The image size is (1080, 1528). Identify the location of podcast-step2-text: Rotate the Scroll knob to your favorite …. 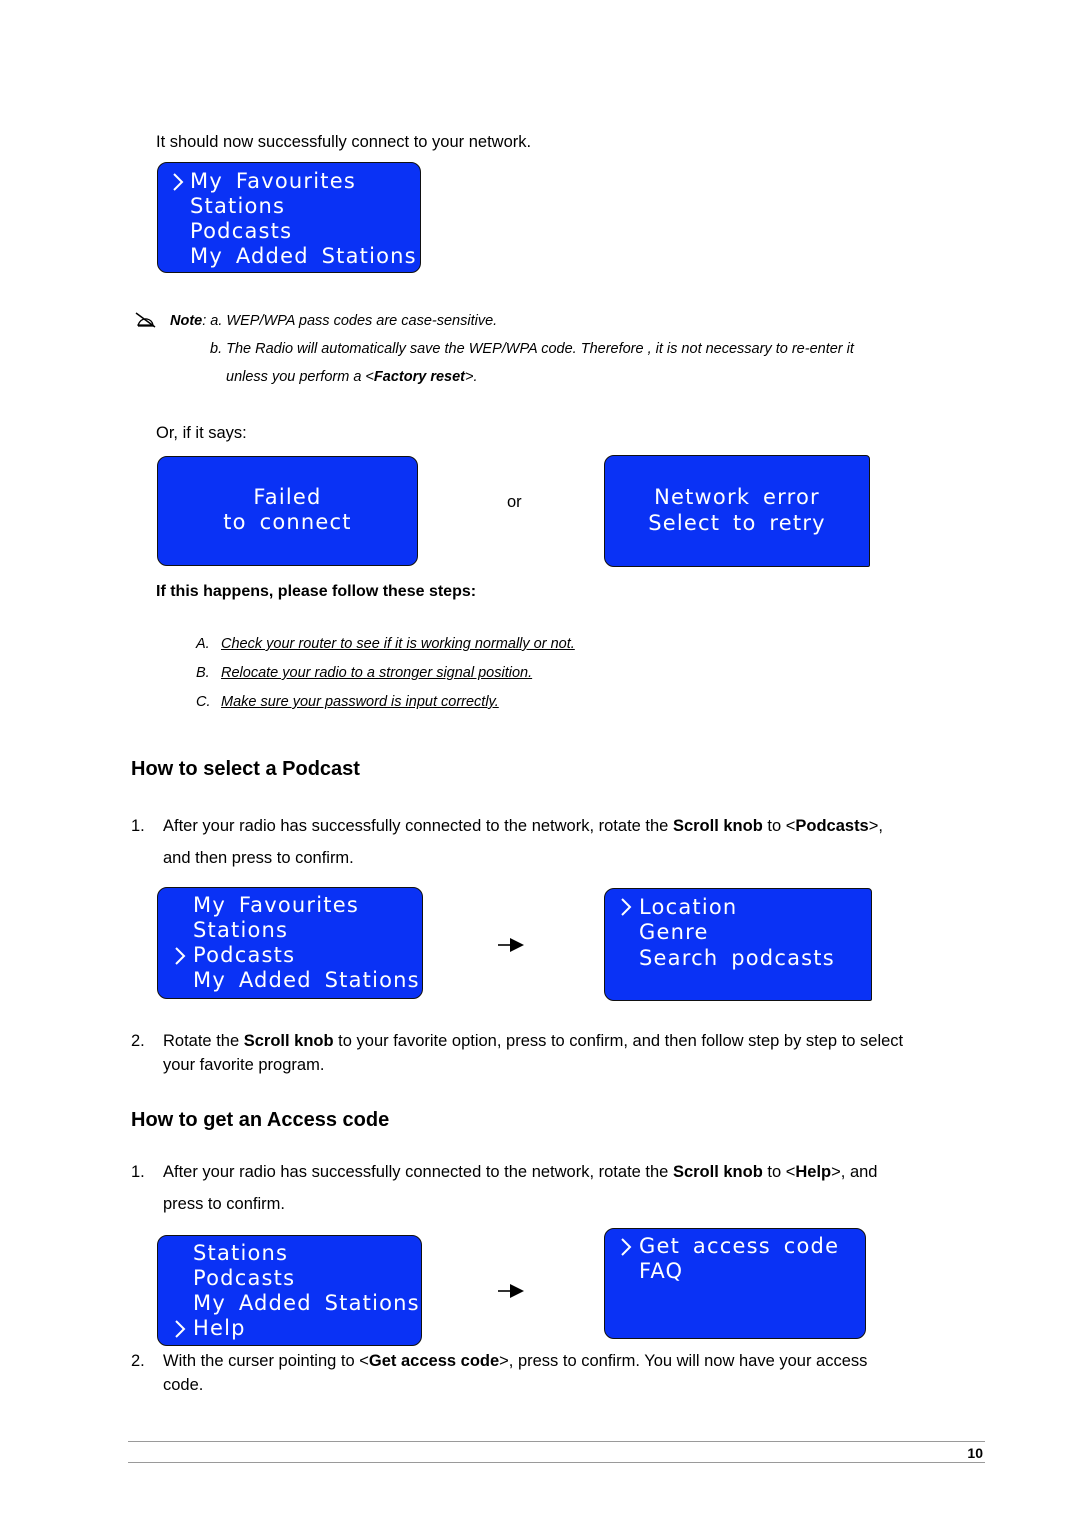
(533, 1041).